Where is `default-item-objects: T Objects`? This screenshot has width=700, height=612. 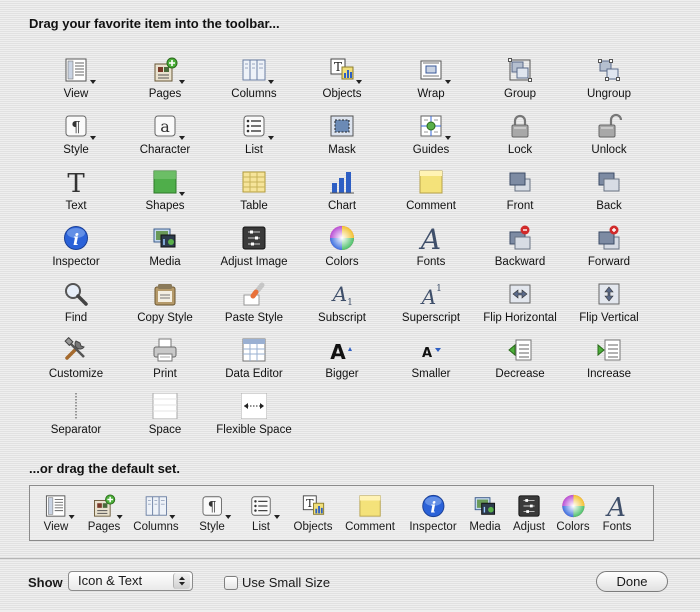
default-item-objects: T Objects is located at coordinates (313, 514).